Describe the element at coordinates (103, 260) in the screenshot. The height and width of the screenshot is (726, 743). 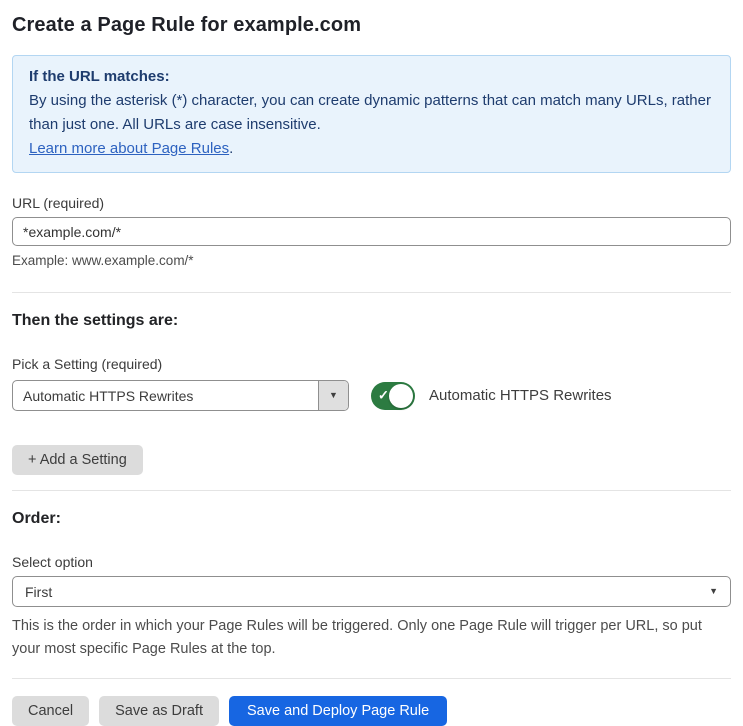
I see `url-example-helper: Example: www.example.com/*` at that location.